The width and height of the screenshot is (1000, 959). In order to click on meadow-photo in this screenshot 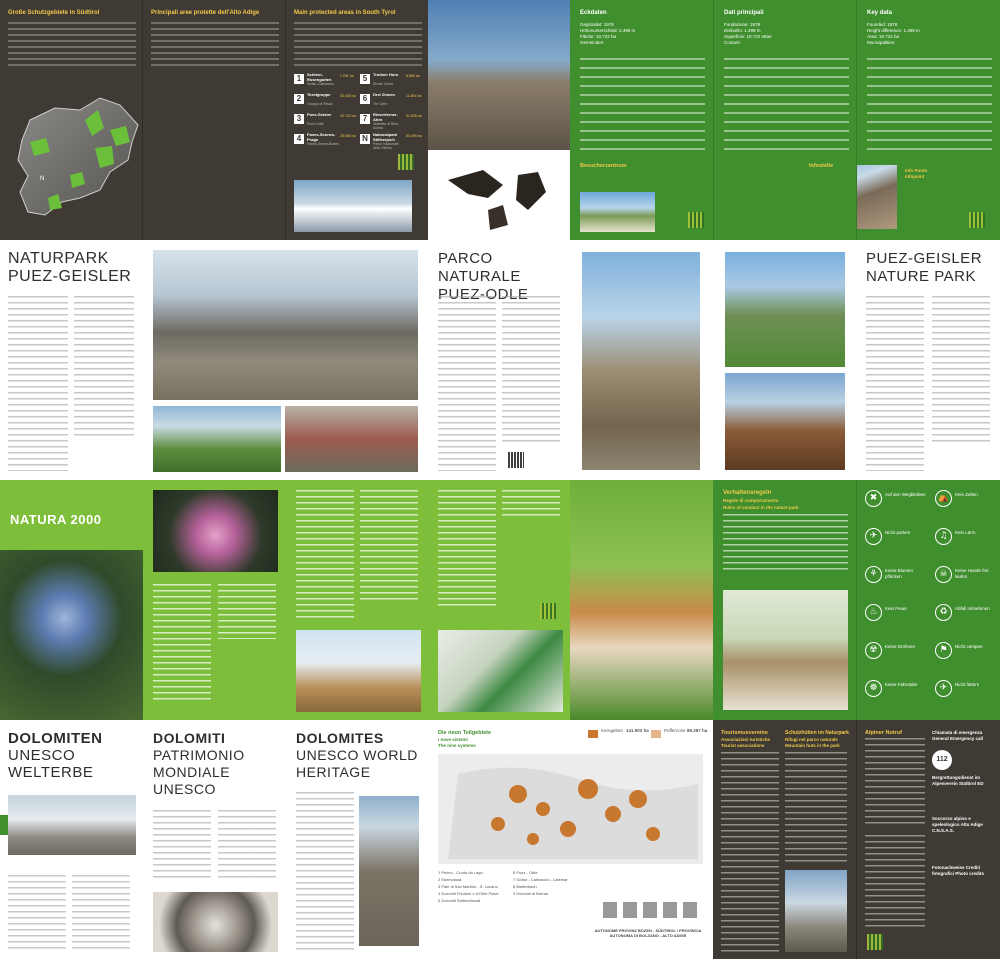, I will do `click(217, 439)`.